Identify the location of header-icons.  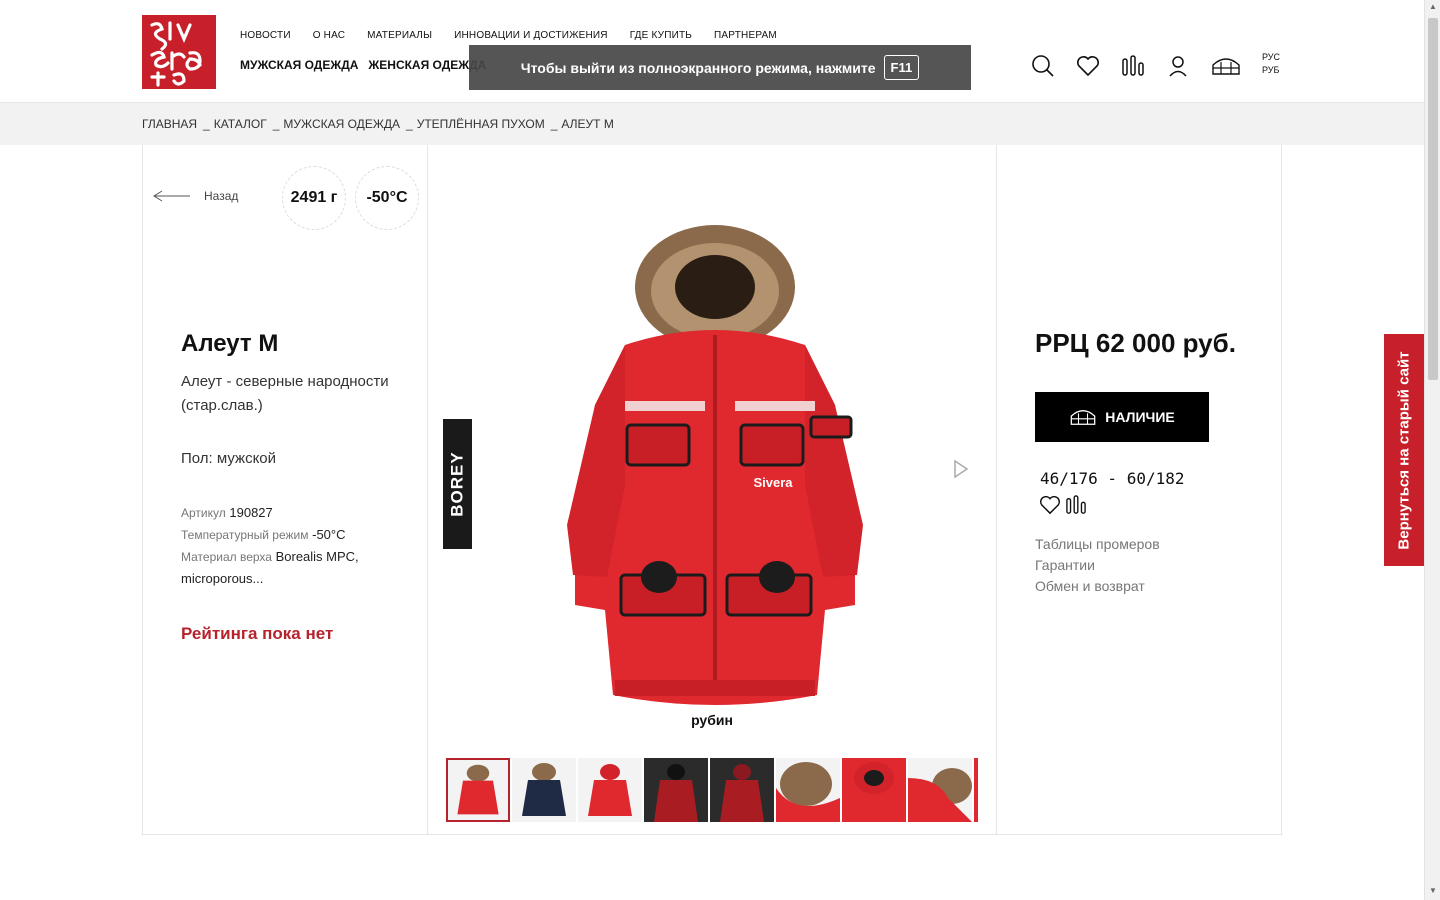
(1145, 66).